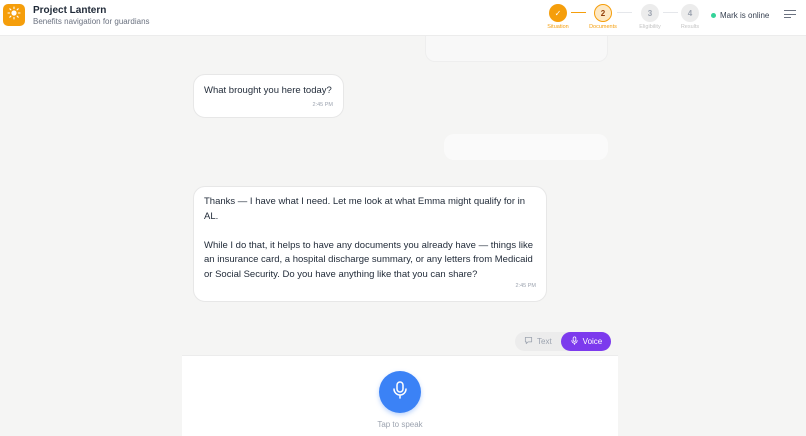  I want to click on previous-message-bubble, so click(516, 49).